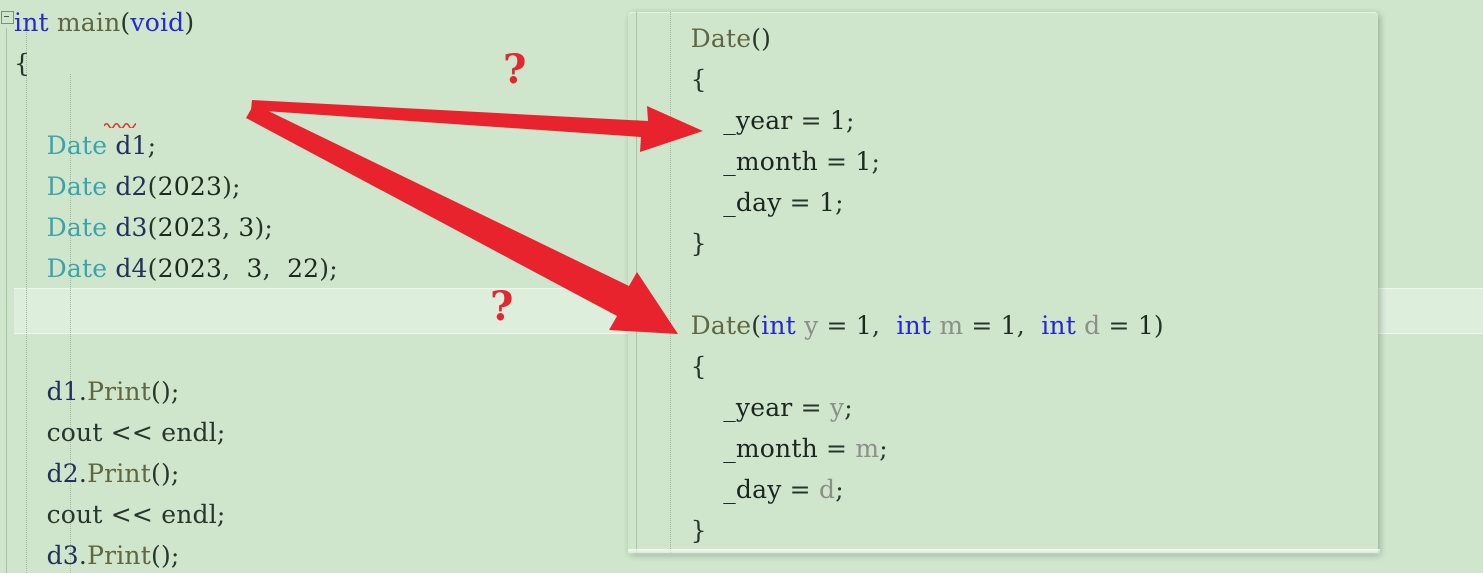 This screenshot has width=1483, height=573. Describe the element at coordinates (911, 202) in the screenshot. I see `default-ctor-body-line-2: _day = 1;` at that location.